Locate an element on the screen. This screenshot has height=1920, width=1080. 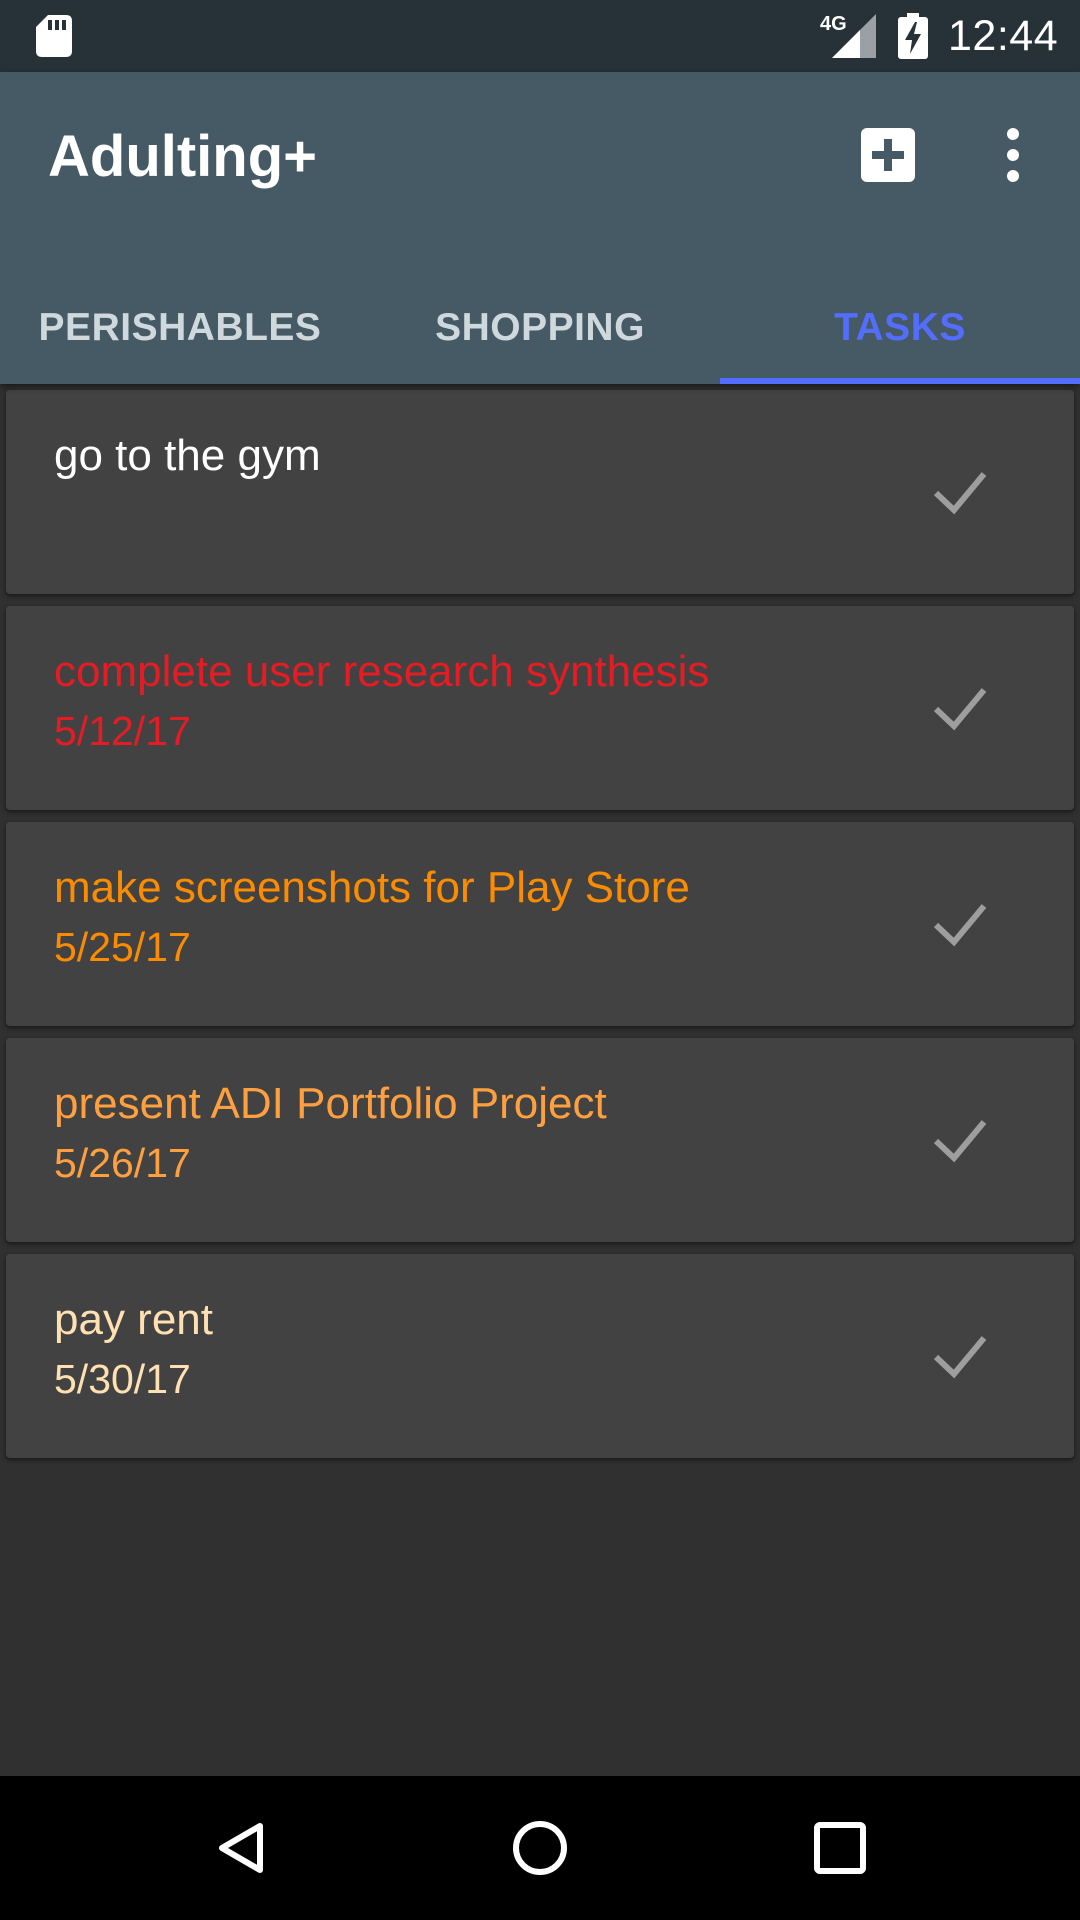
network-type-label: 4G is located at coordinates (833, 24).